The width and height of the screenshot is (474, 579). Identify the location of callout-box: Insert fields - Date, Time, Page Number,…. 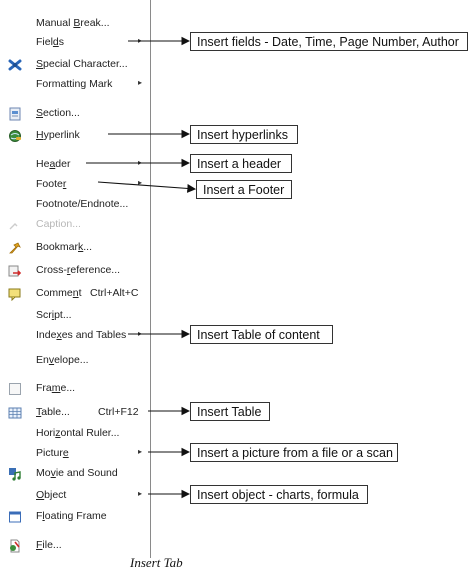
(329, 41).